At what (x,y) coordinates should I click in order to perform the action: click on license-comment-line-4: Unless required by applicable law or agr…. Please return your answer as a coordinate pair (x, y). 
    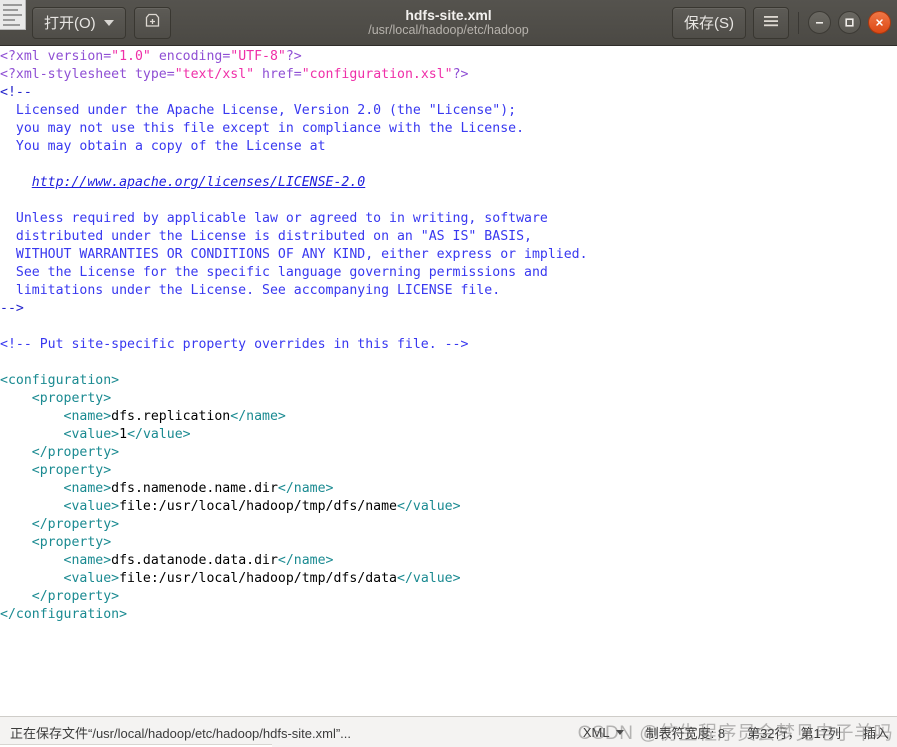
    Looking at the image, I should click on (274, 218).